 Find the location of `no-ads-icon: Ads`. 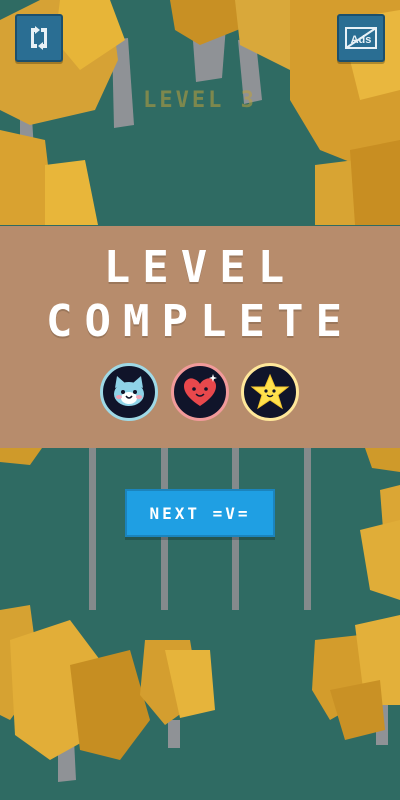

no-ads-icon: Ads is located at coordinates (361, 38).